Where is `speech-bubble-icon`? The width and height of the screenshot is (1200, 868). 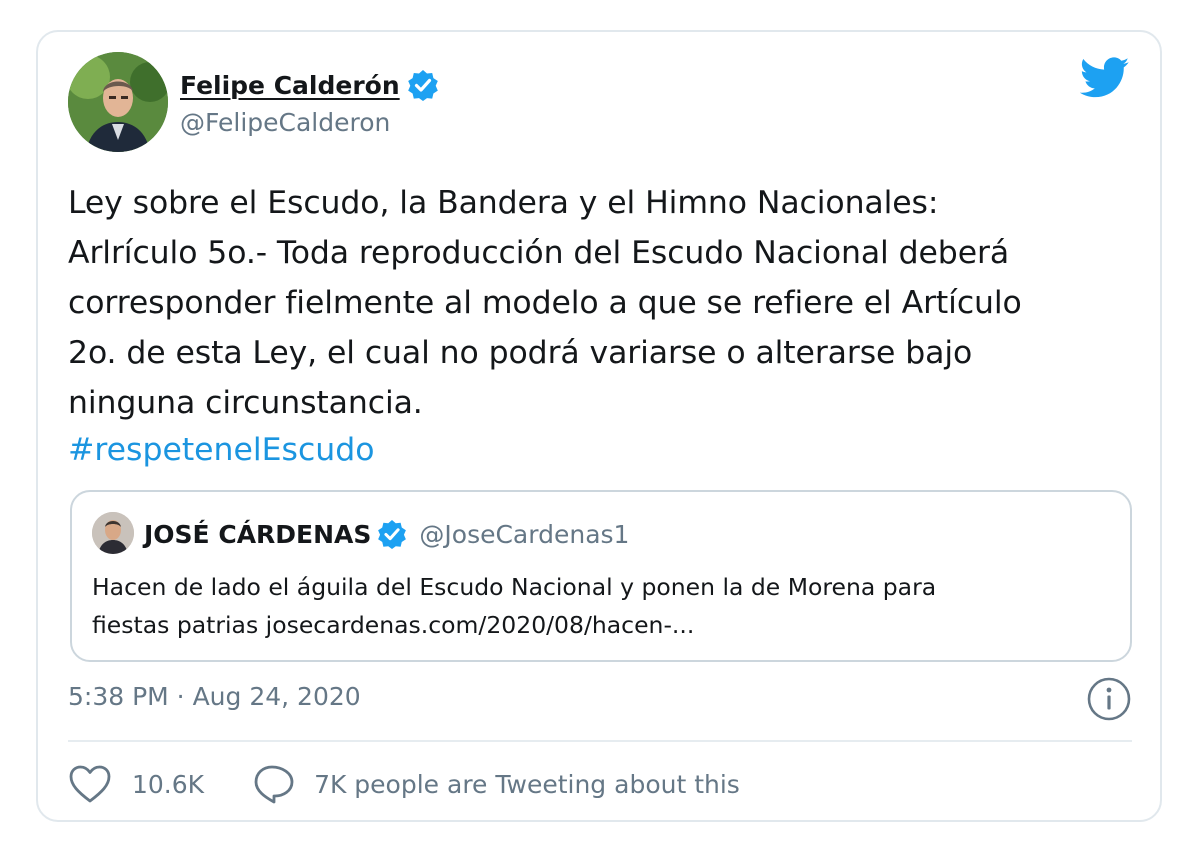 speech-bubble-icon is located at coordinates (274, 784).